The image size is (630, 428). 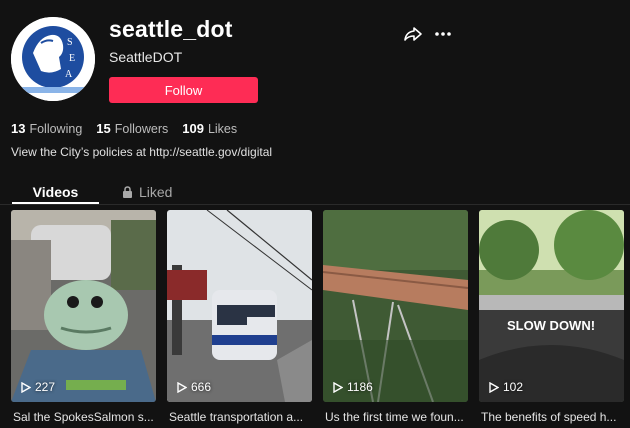 What do you see at coordinates (146, 57) in the screenshot?
I see `profile-display-name: SeattleDOT` at bounding box center [146, 57].